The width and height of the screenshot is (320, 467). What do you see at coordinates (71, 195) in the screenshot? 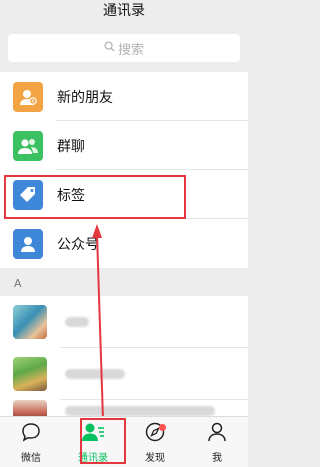
I see `tags-label: 标签` at bounding box center [71, 195].